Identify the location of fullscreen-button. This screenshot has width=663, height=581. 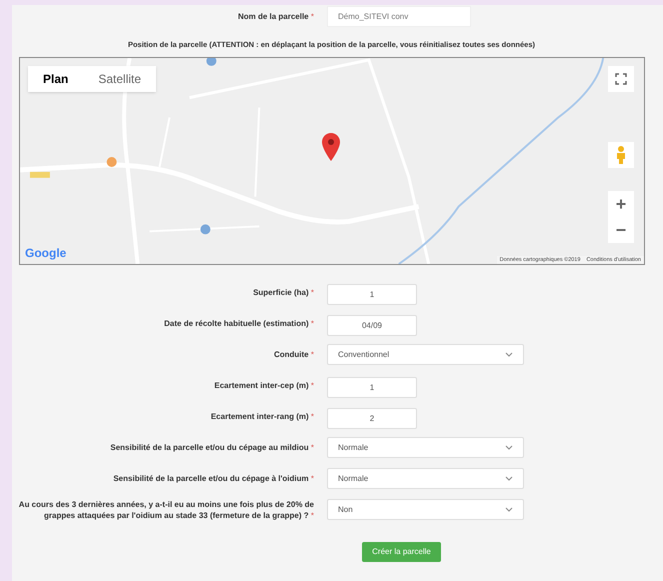
(621, 79).